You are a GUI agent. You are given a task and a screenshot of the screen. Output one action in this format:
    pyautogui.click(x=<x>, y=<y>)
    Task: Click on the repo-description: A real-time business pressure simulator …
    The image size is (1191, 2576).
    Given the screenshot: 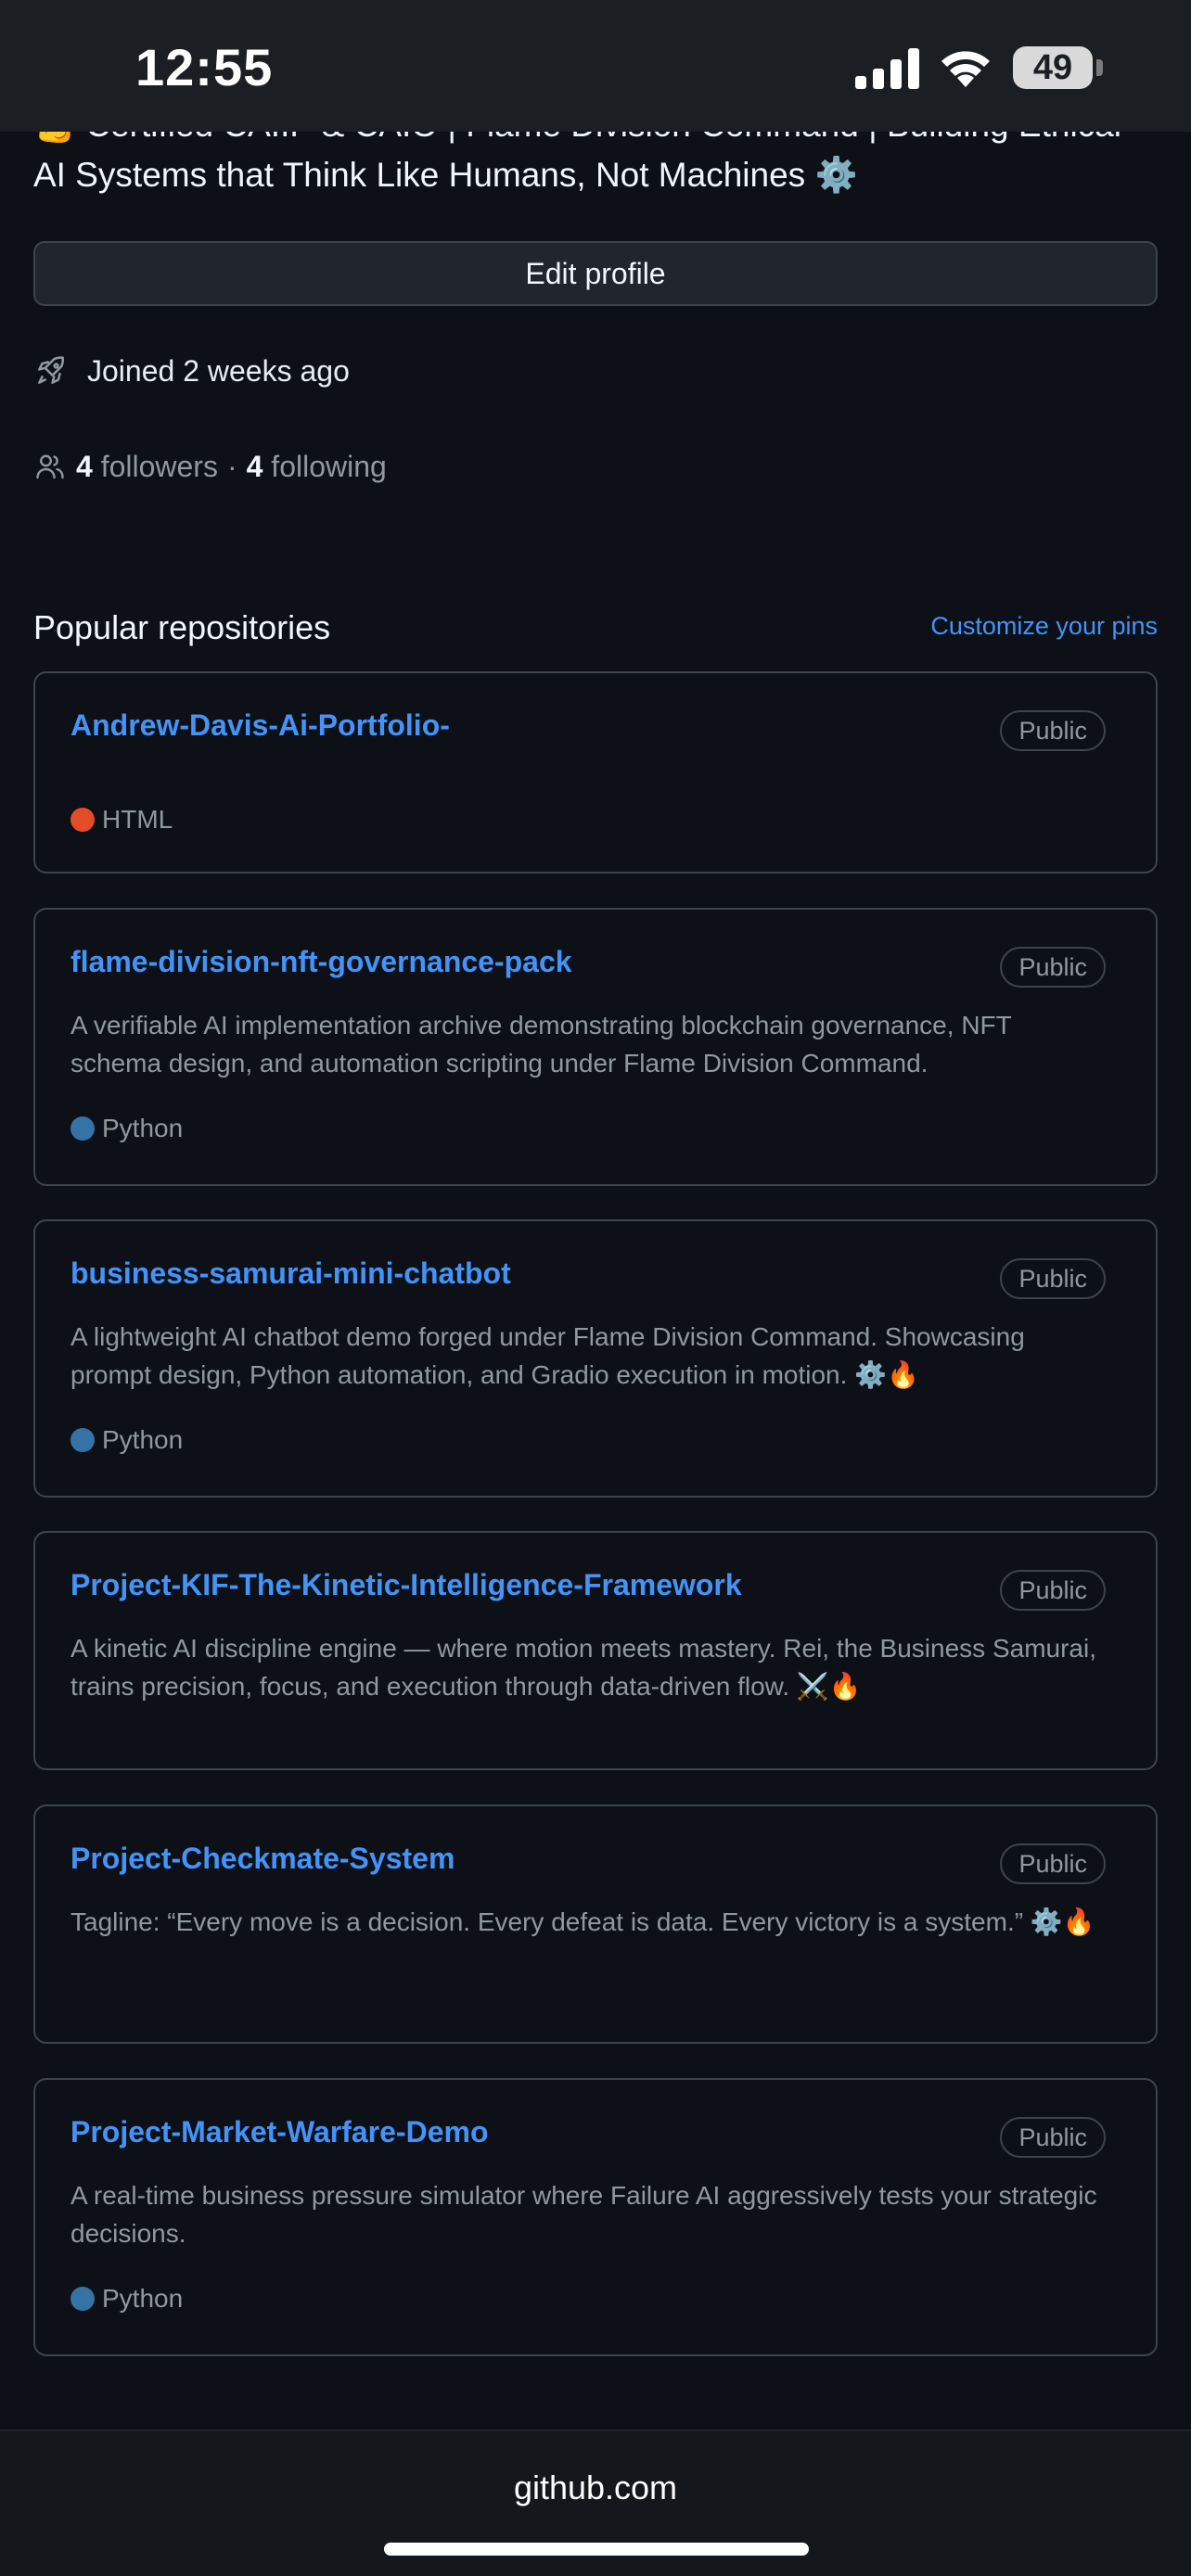 What is the action you would take?
    pyautogui.click(x=584, y=2214)
    